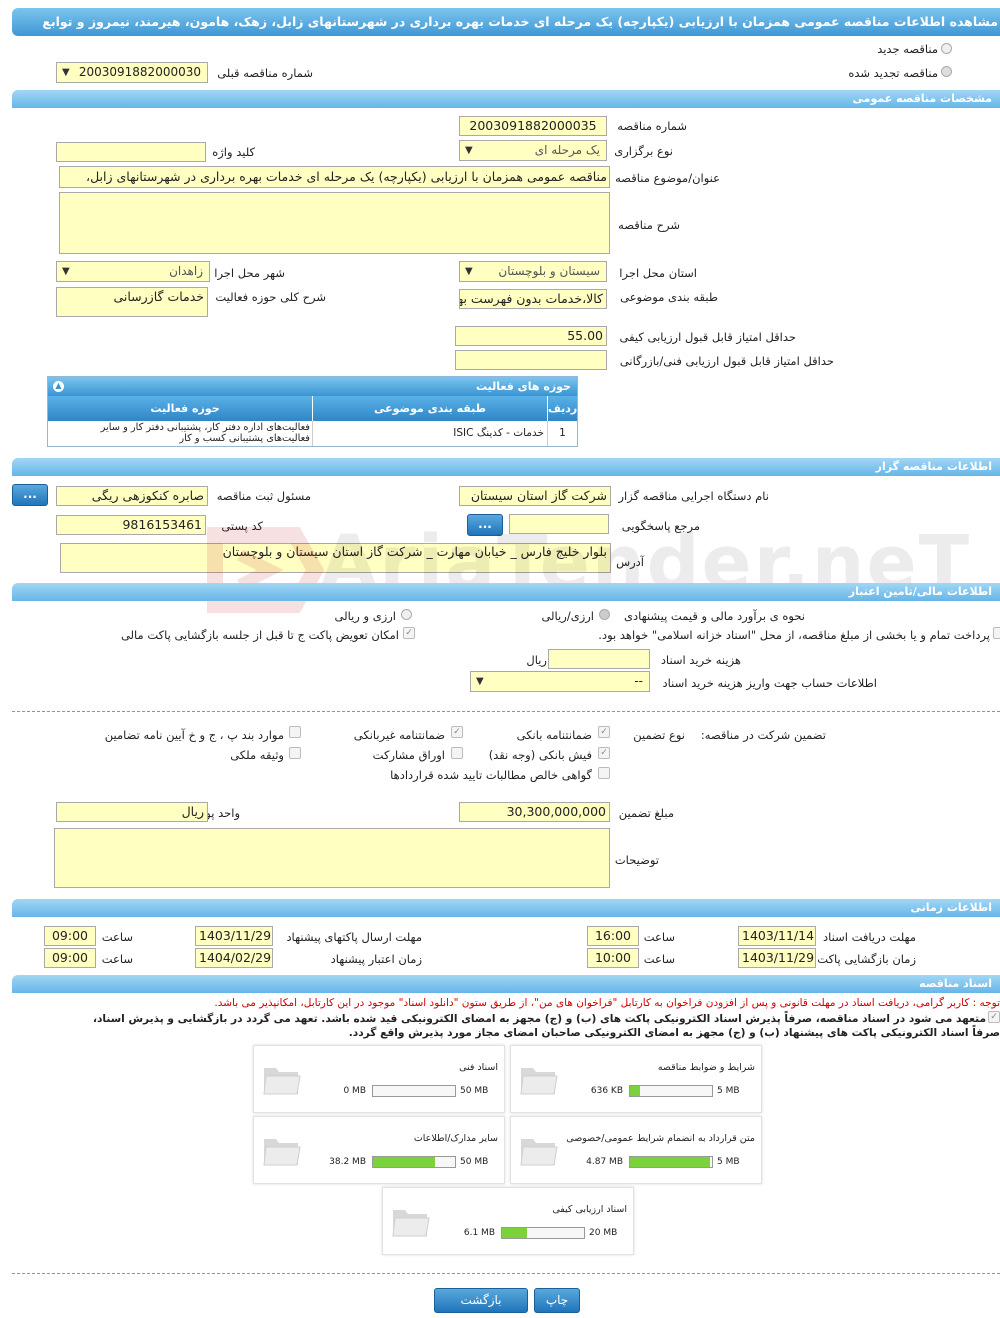 The height and width of the screenshot is (1318, 1000). I want to click on treasury-checkbox, so click(996, 633).